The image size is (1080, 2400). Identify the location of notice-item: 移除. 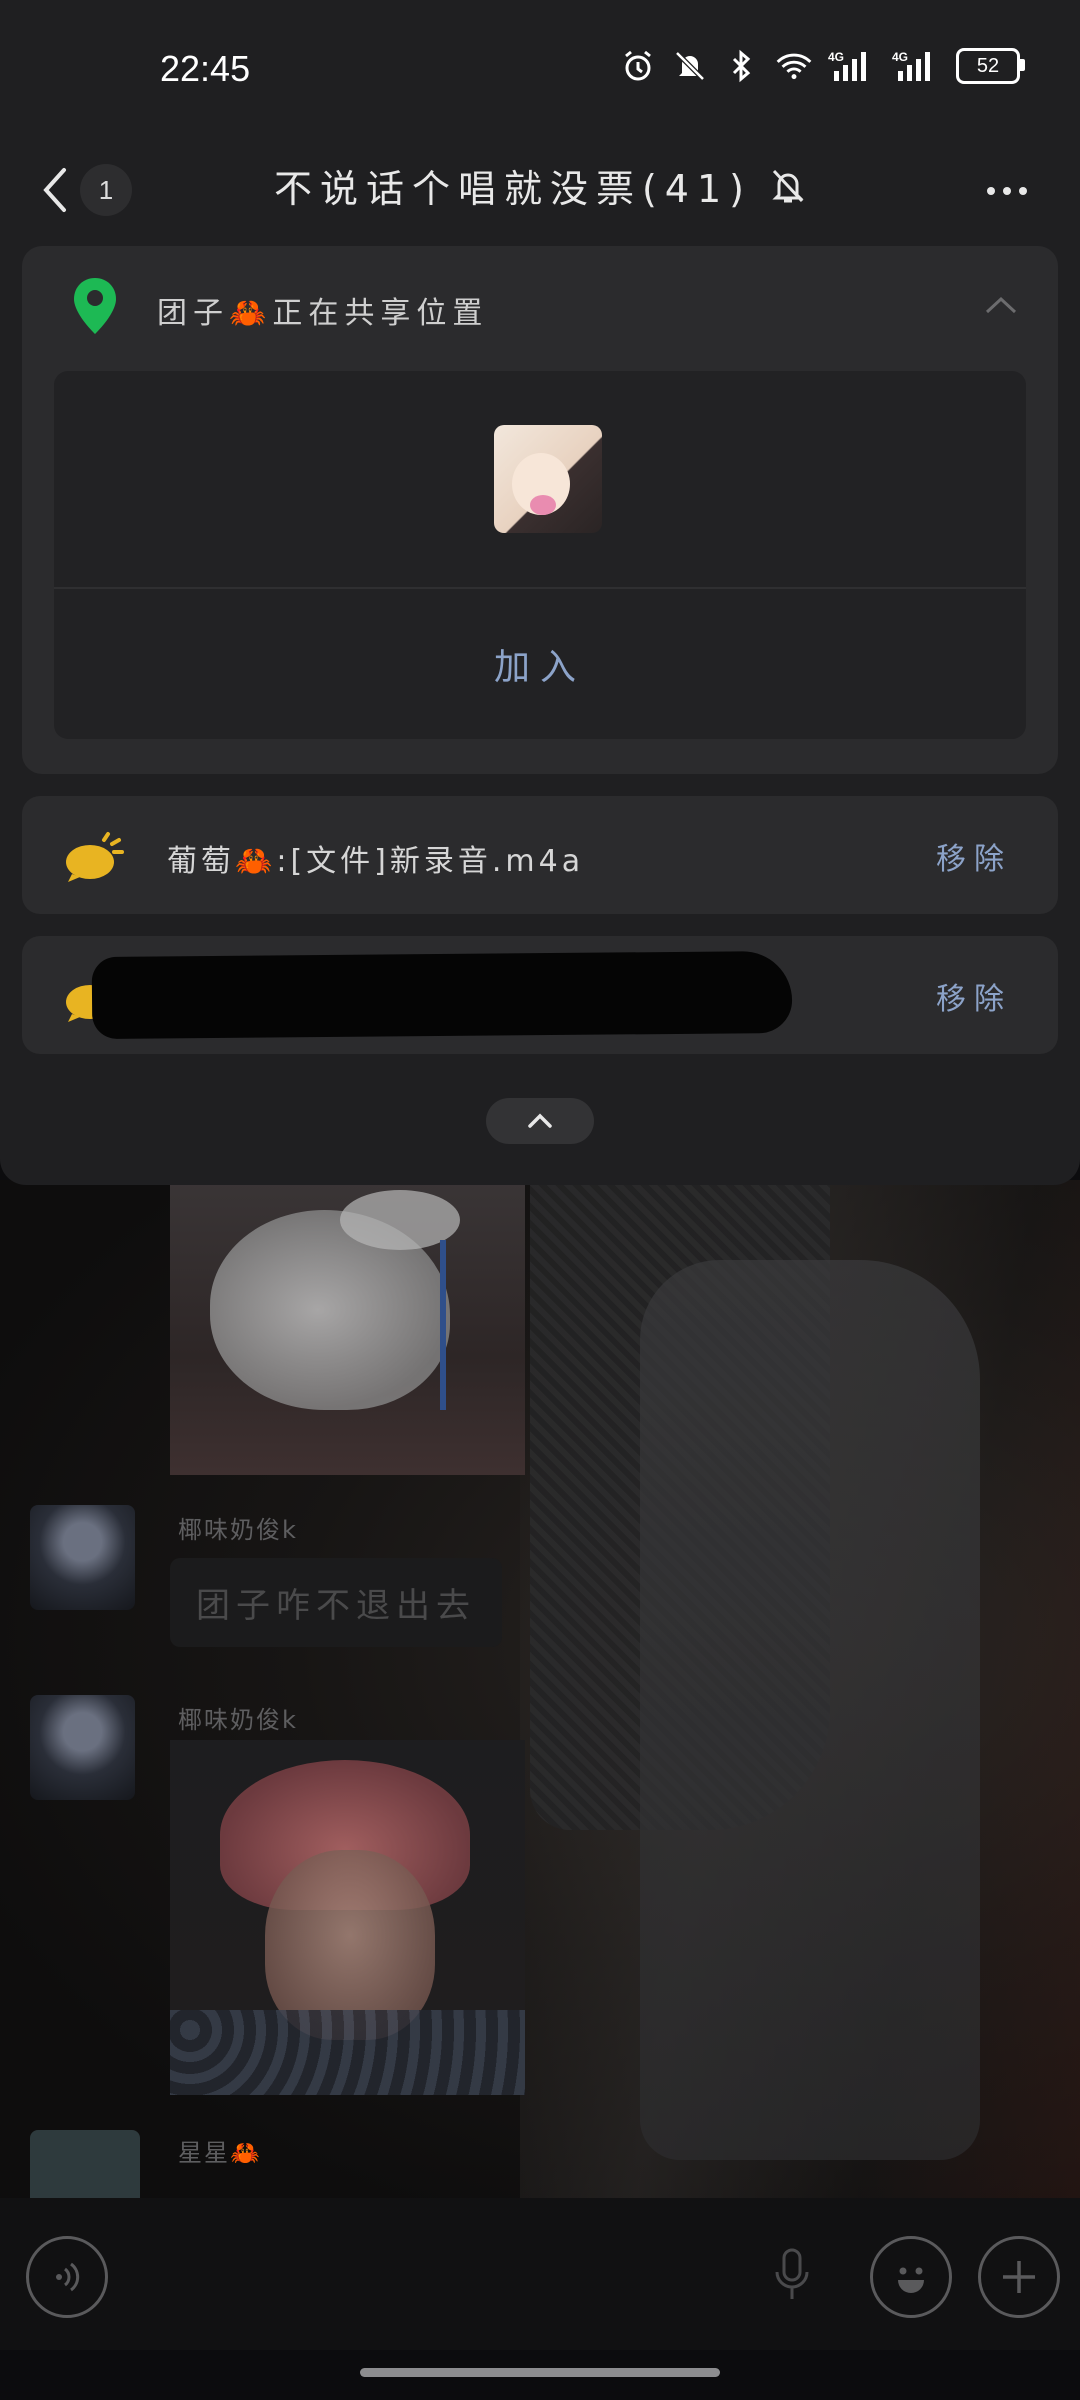
(540, 995).